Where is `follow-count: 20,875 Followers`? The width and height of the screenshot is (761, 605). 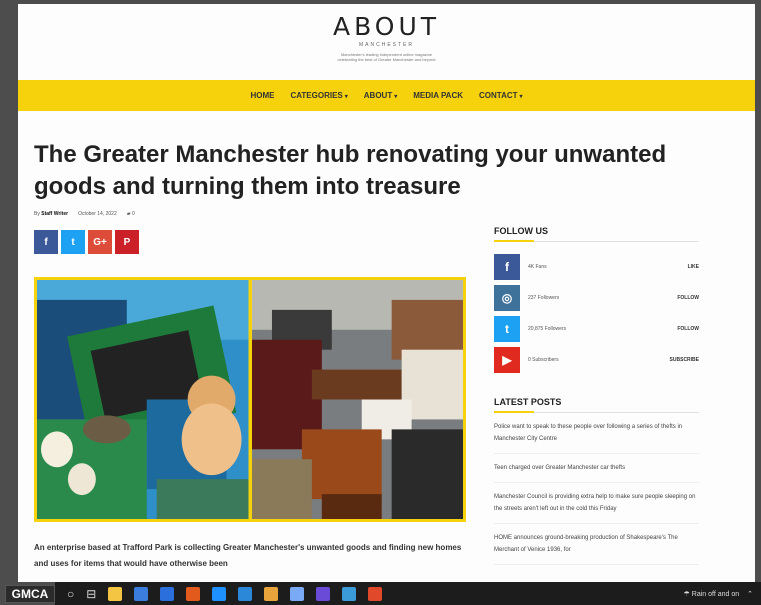 follow-count: 20,875 Followers is located at coordinates (547, 329).